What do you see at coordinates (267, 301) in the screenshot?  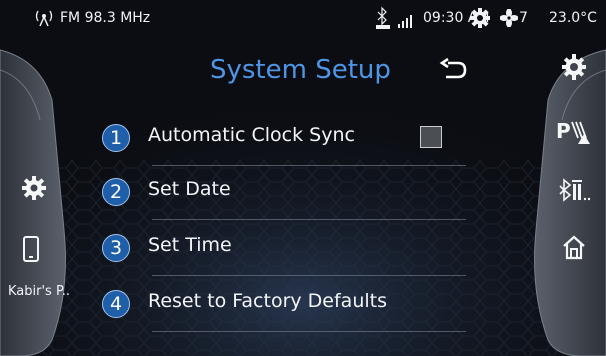 I see `menu-item-label: Reset to Factory Defaults` at bounding box center [267, 301].